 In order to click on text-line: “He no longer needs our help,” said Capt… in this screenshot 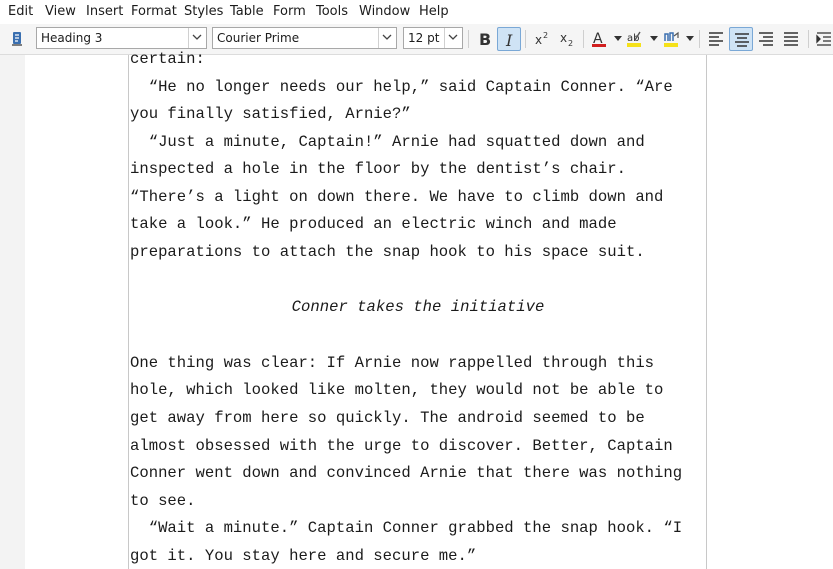, I will do `click(401, 87)`.